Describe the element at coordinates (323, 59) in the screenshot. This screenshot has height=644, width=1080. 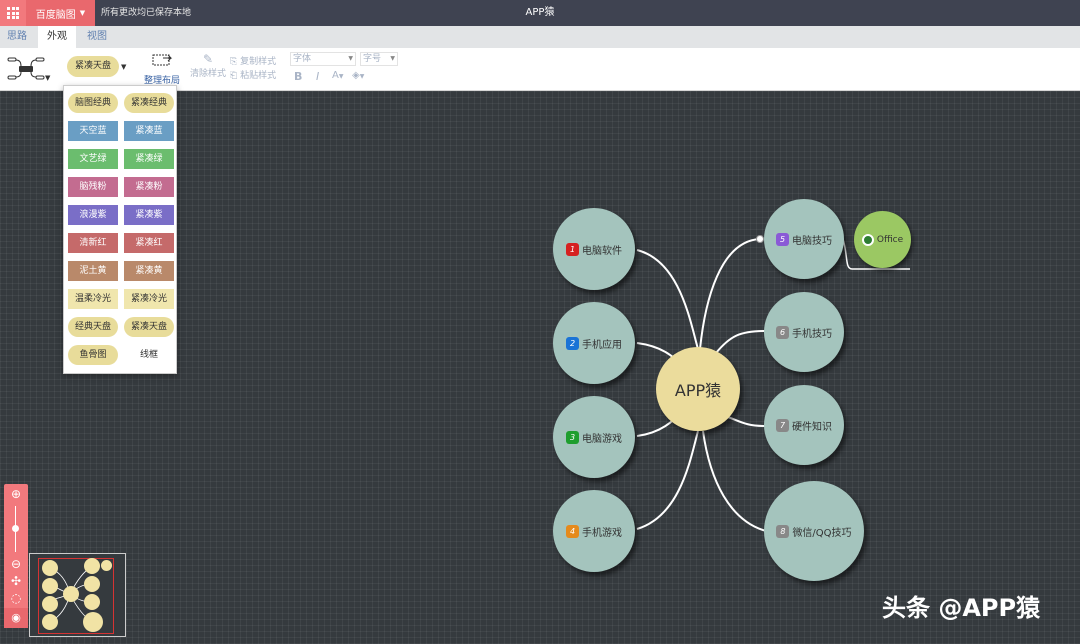
I see `font-family-select: 字体 ▼` at that location.